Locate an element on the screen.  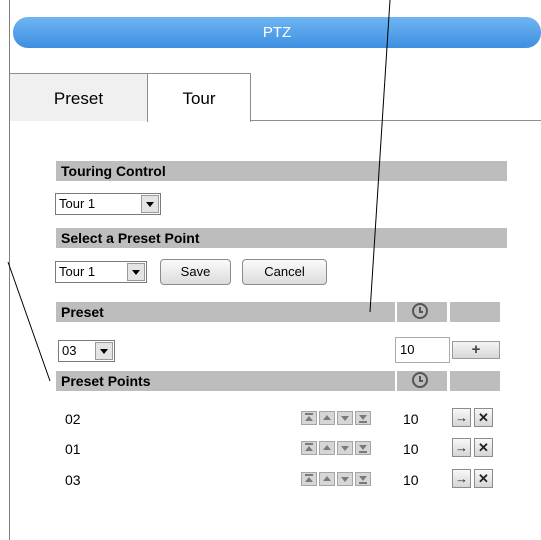
callout-line-preset-points is located at coordinates (29, 321).